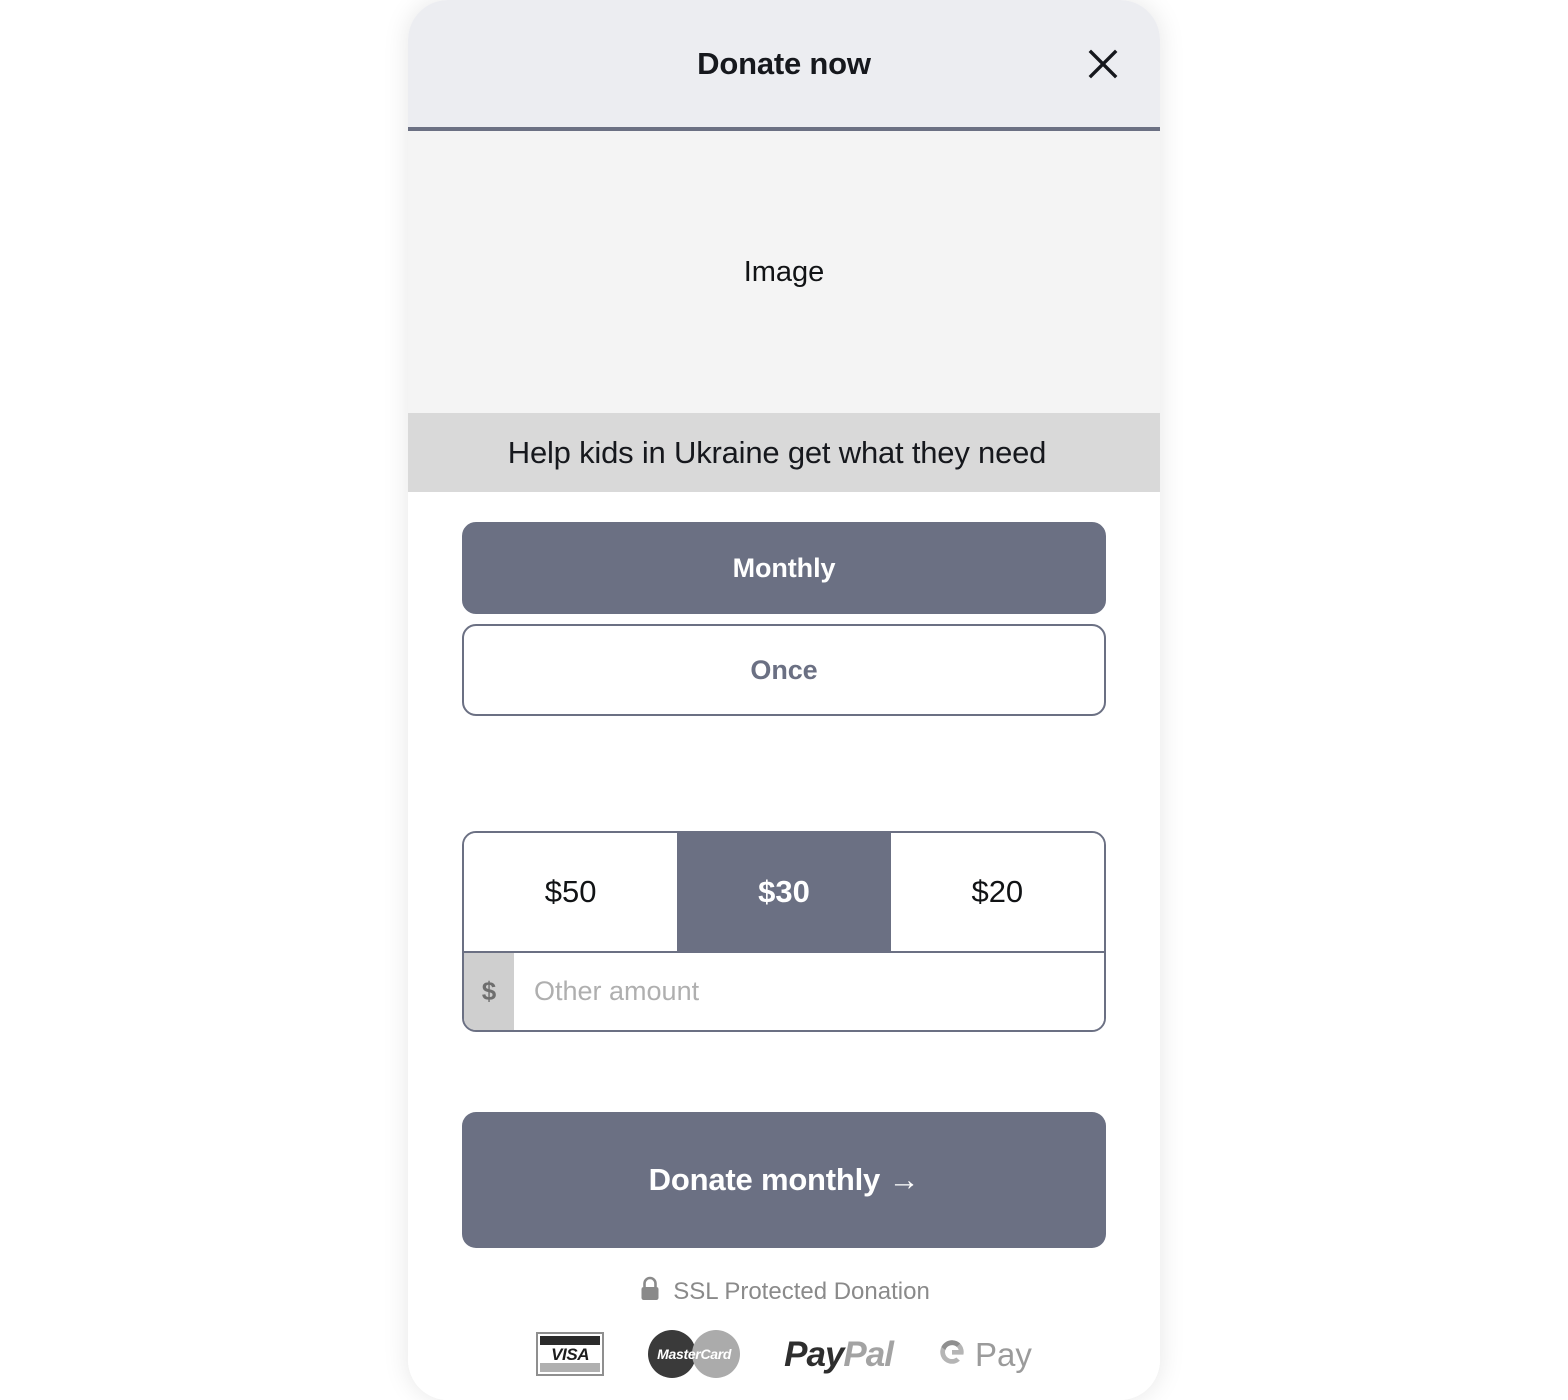 The image size is (1568, 1400). I want to click on image-placeholder-label: Image, so click(784, 271).